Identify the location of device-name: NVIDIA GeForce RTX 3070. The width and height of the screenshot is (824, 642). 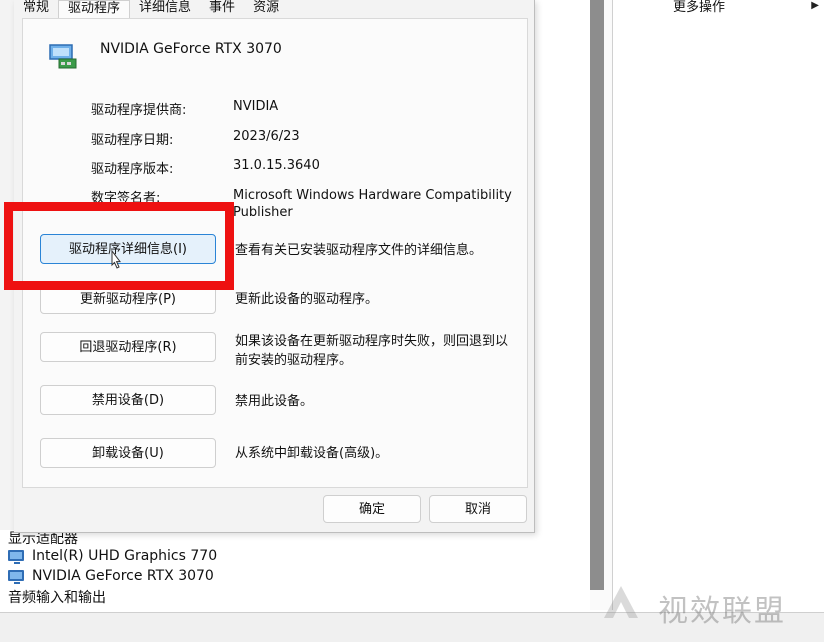
(191, 49).